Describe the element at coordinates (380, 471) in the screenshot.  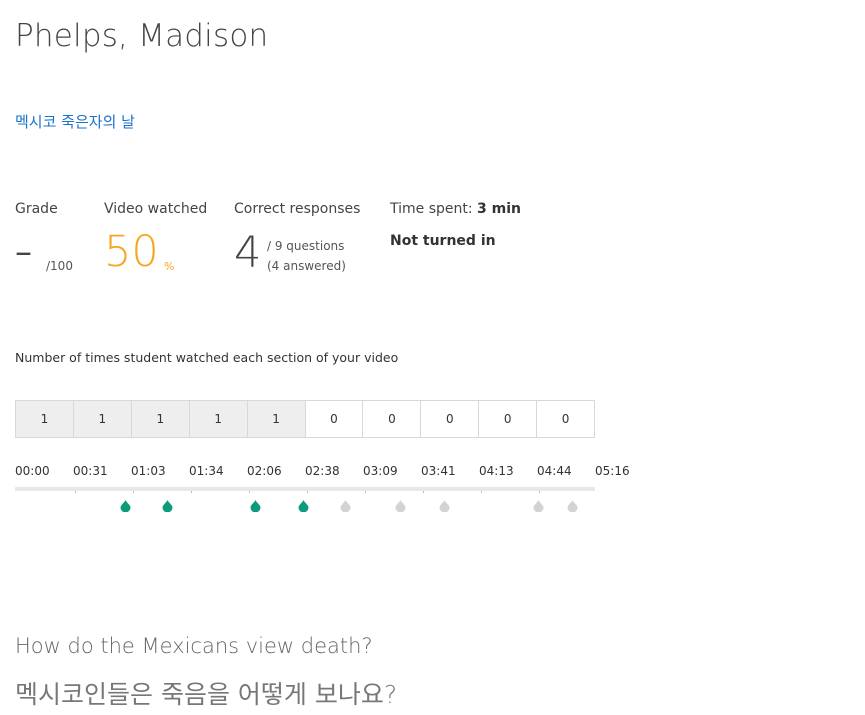
I see `timeline-tick-label: 03:09` at that location.